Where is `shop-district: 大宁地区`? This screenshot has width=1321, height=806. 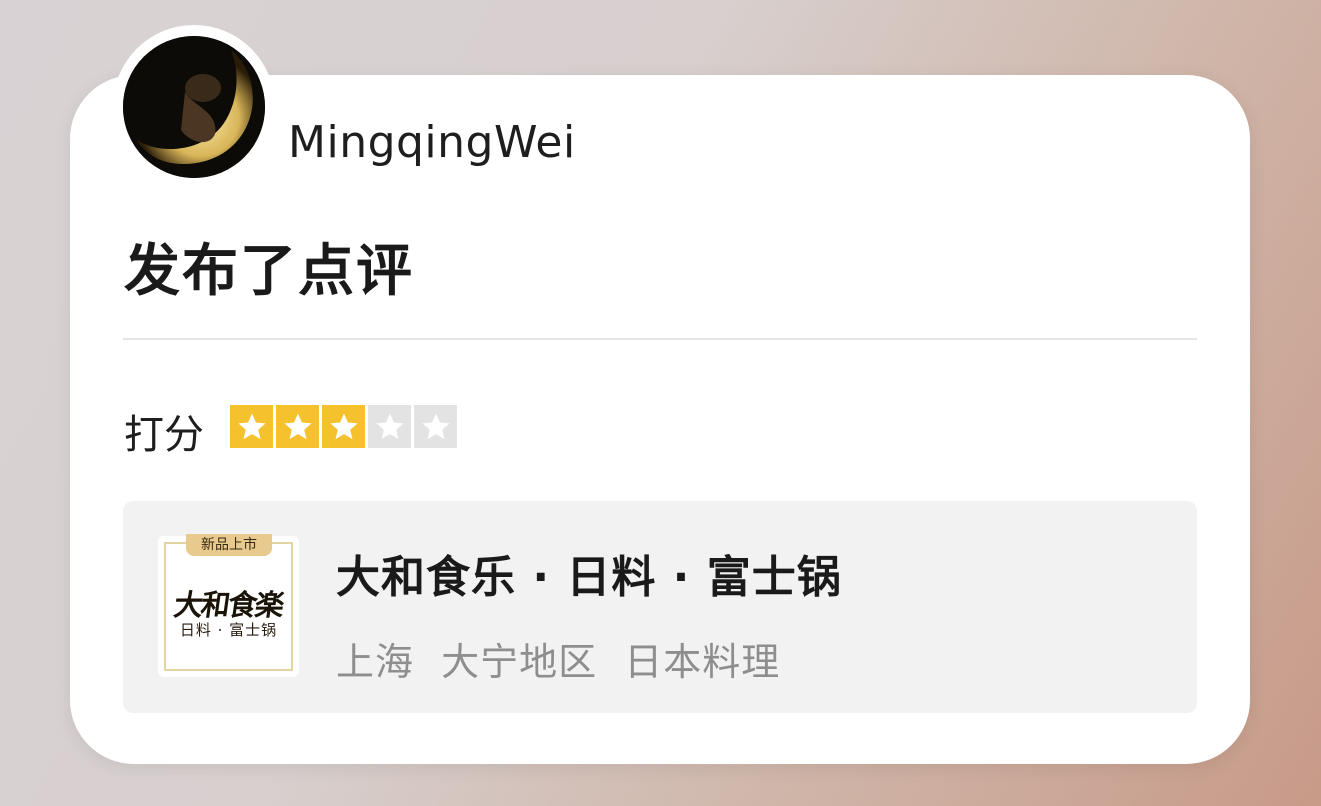
shop-district: 大宁地区 is located at coordinates (519, 662).